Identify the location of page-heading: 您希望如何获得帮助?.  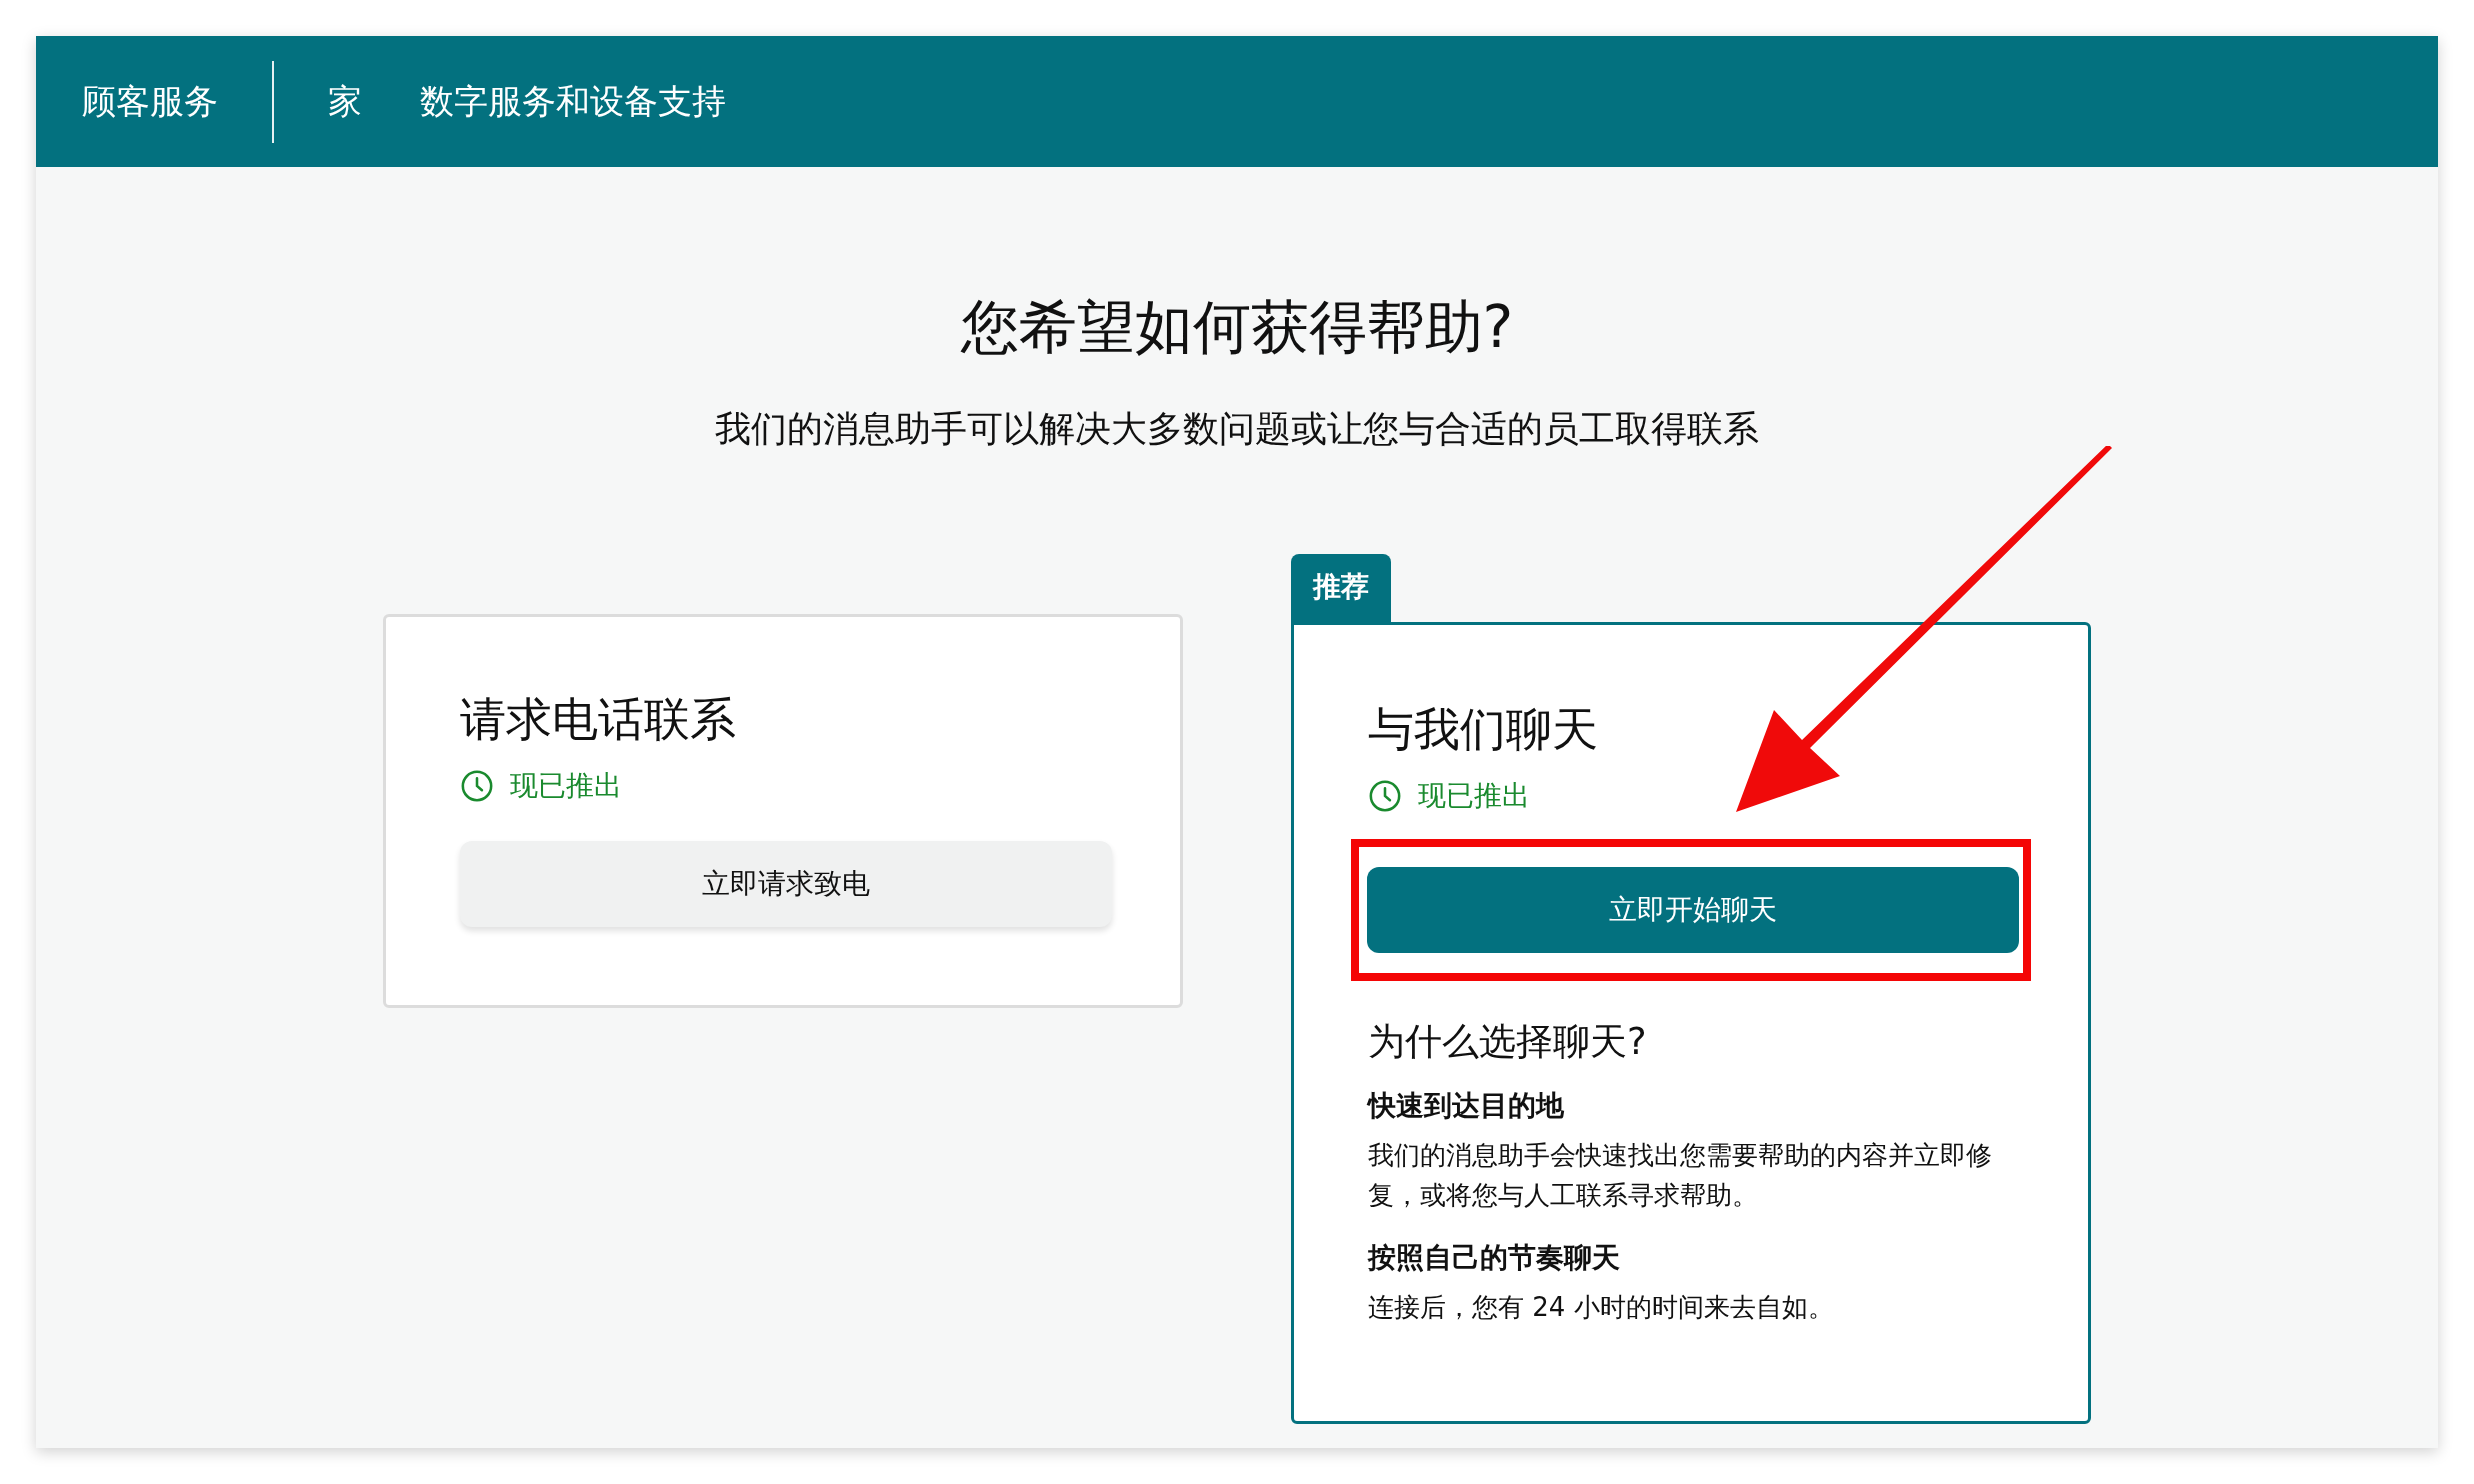
(1237, 327).